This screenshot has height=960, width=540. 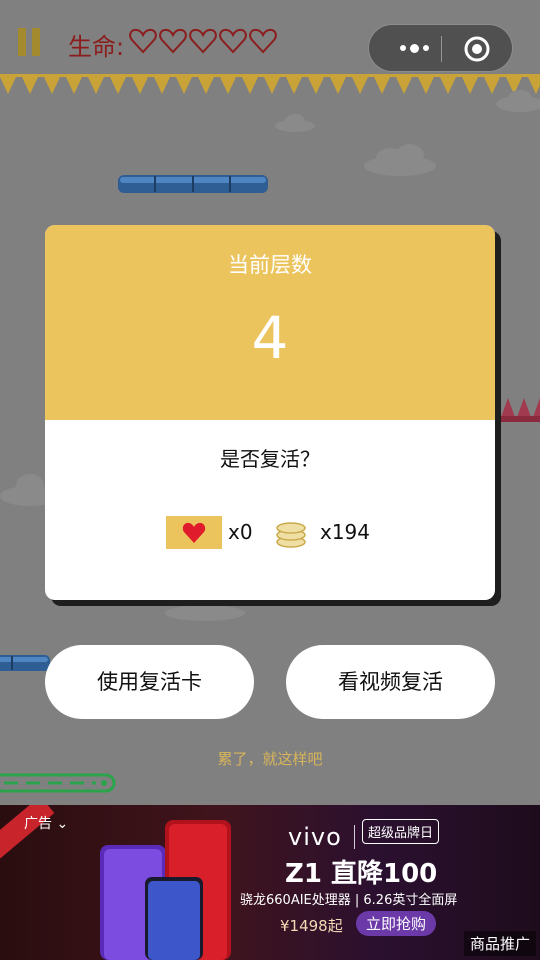 What do you see at coordinates (414, 48) in the screenshot?
I see `more-dots-icon` at bounding box center [414, 48].